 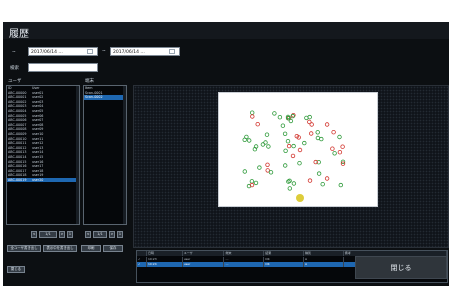 What do you see at coordinates (204, 253) in the screenshot?
I see `column-header: ユーザ` at bounding box center [204, 253].